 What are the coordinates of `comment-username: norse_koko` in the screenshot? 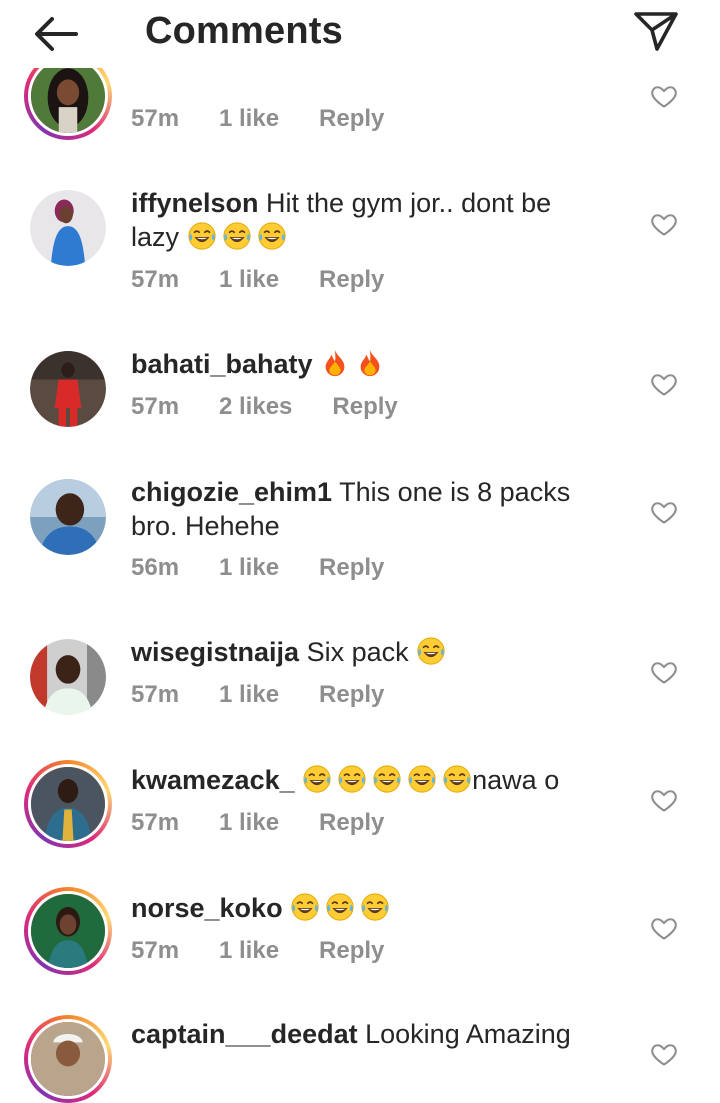 It's located at (207, 908).